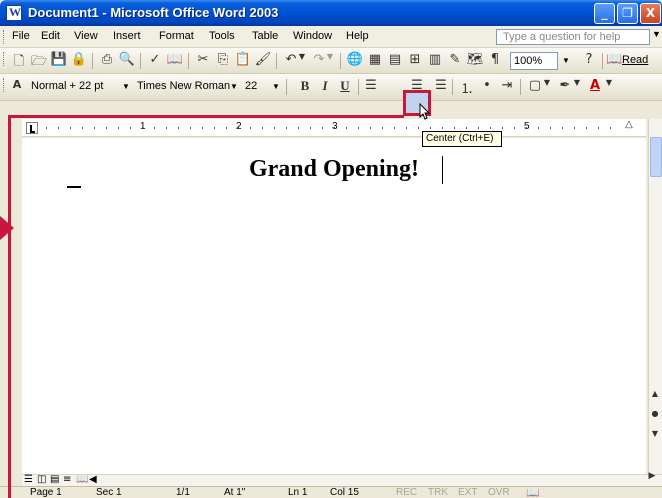 The height and width of the screenshot is (498, 662). I want to click on print-icon: ⎙, so click(107, 61).